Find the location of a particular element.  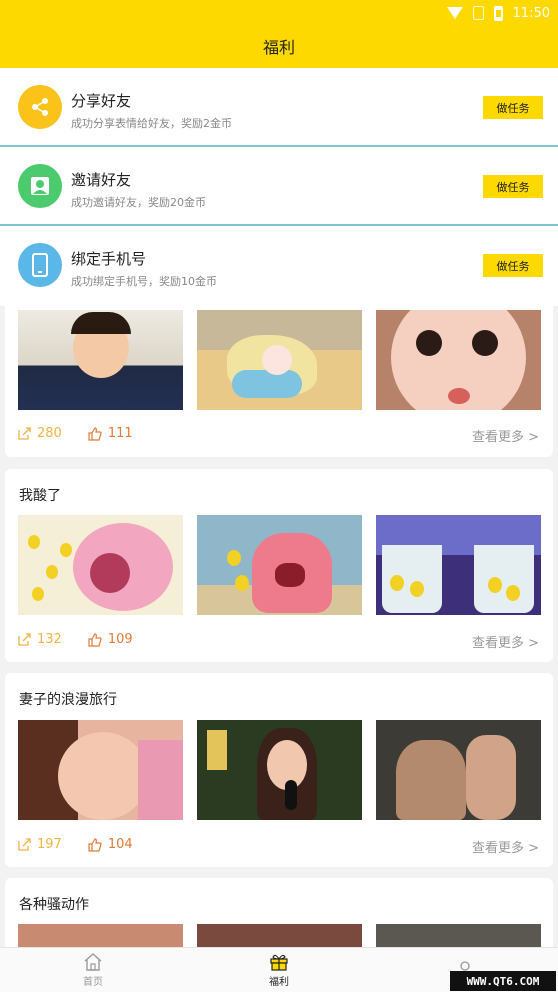

nav-home-label: 首页 is located at coordinates (93, 982).